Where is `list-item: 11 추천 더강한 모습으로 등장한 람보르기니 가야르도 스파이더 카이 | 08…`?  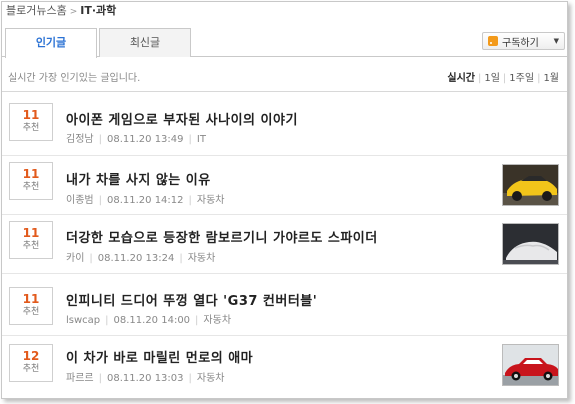 list-item: 11 추천 더강한 모습으로 등장한 람보르기니 가야르도 스파이더 카이 | 08… is located at coordinates (284, 251).